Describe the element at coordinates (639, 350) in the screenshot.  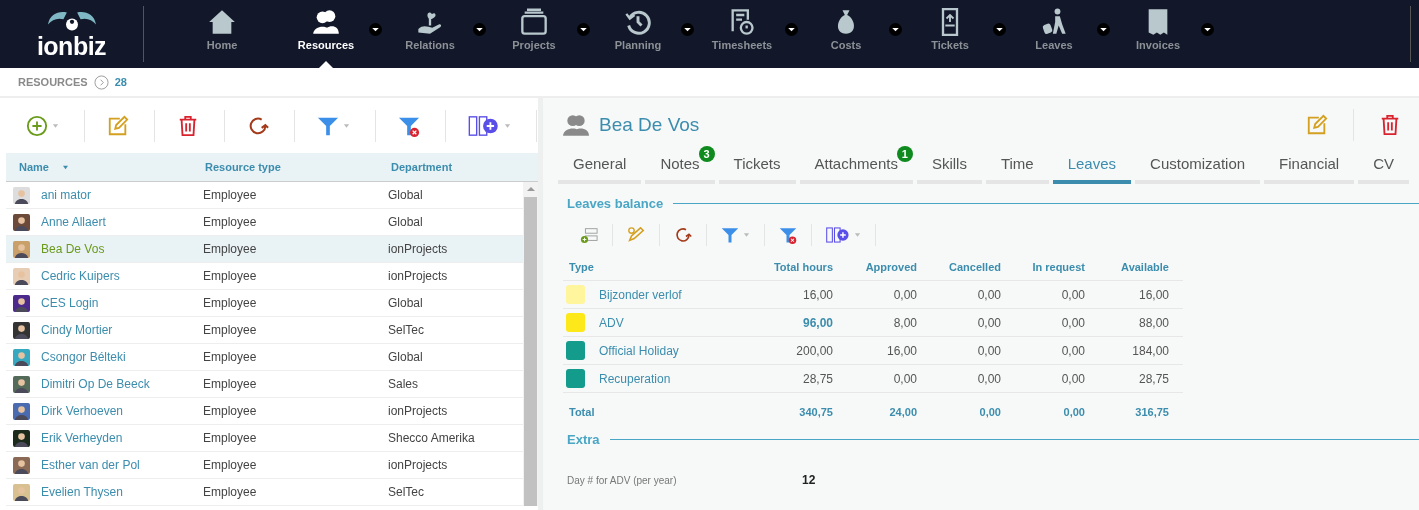
I see `leave-type: Official Holiday` at that location.